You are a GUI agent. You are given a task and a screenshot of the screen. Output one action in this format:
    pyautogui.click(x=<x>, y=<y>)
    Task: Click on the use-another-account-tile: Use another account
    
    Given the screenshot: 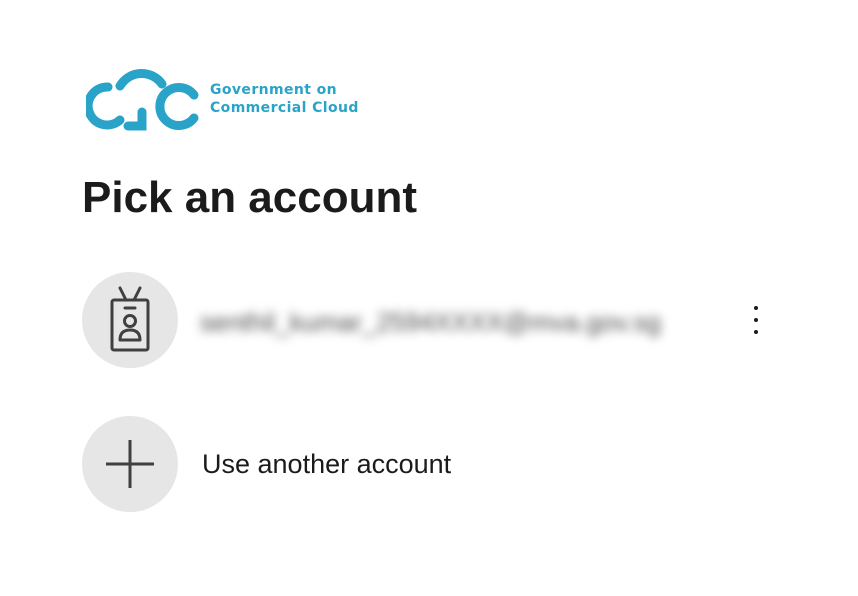 What is the action you would take?
    pyautogui.click(x=432, y=464)
    